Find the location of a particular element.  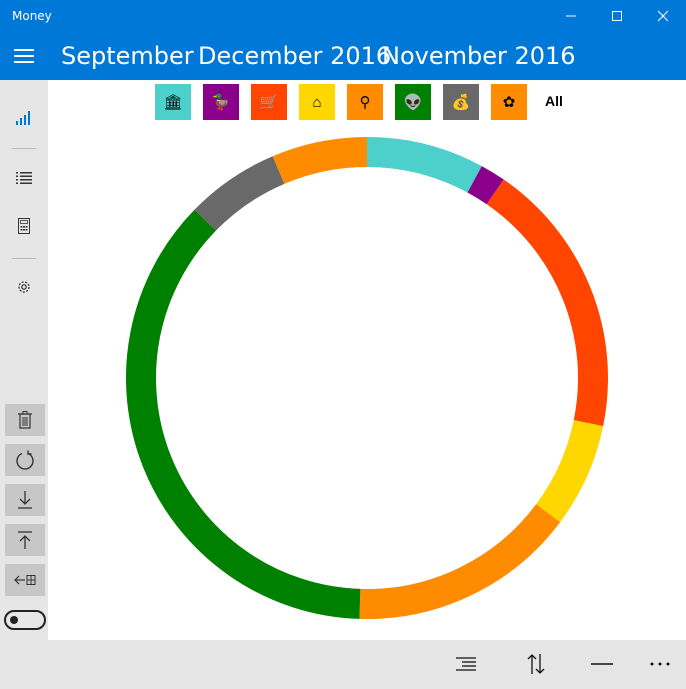

refresh-icon is located at coordinates (25, 460).